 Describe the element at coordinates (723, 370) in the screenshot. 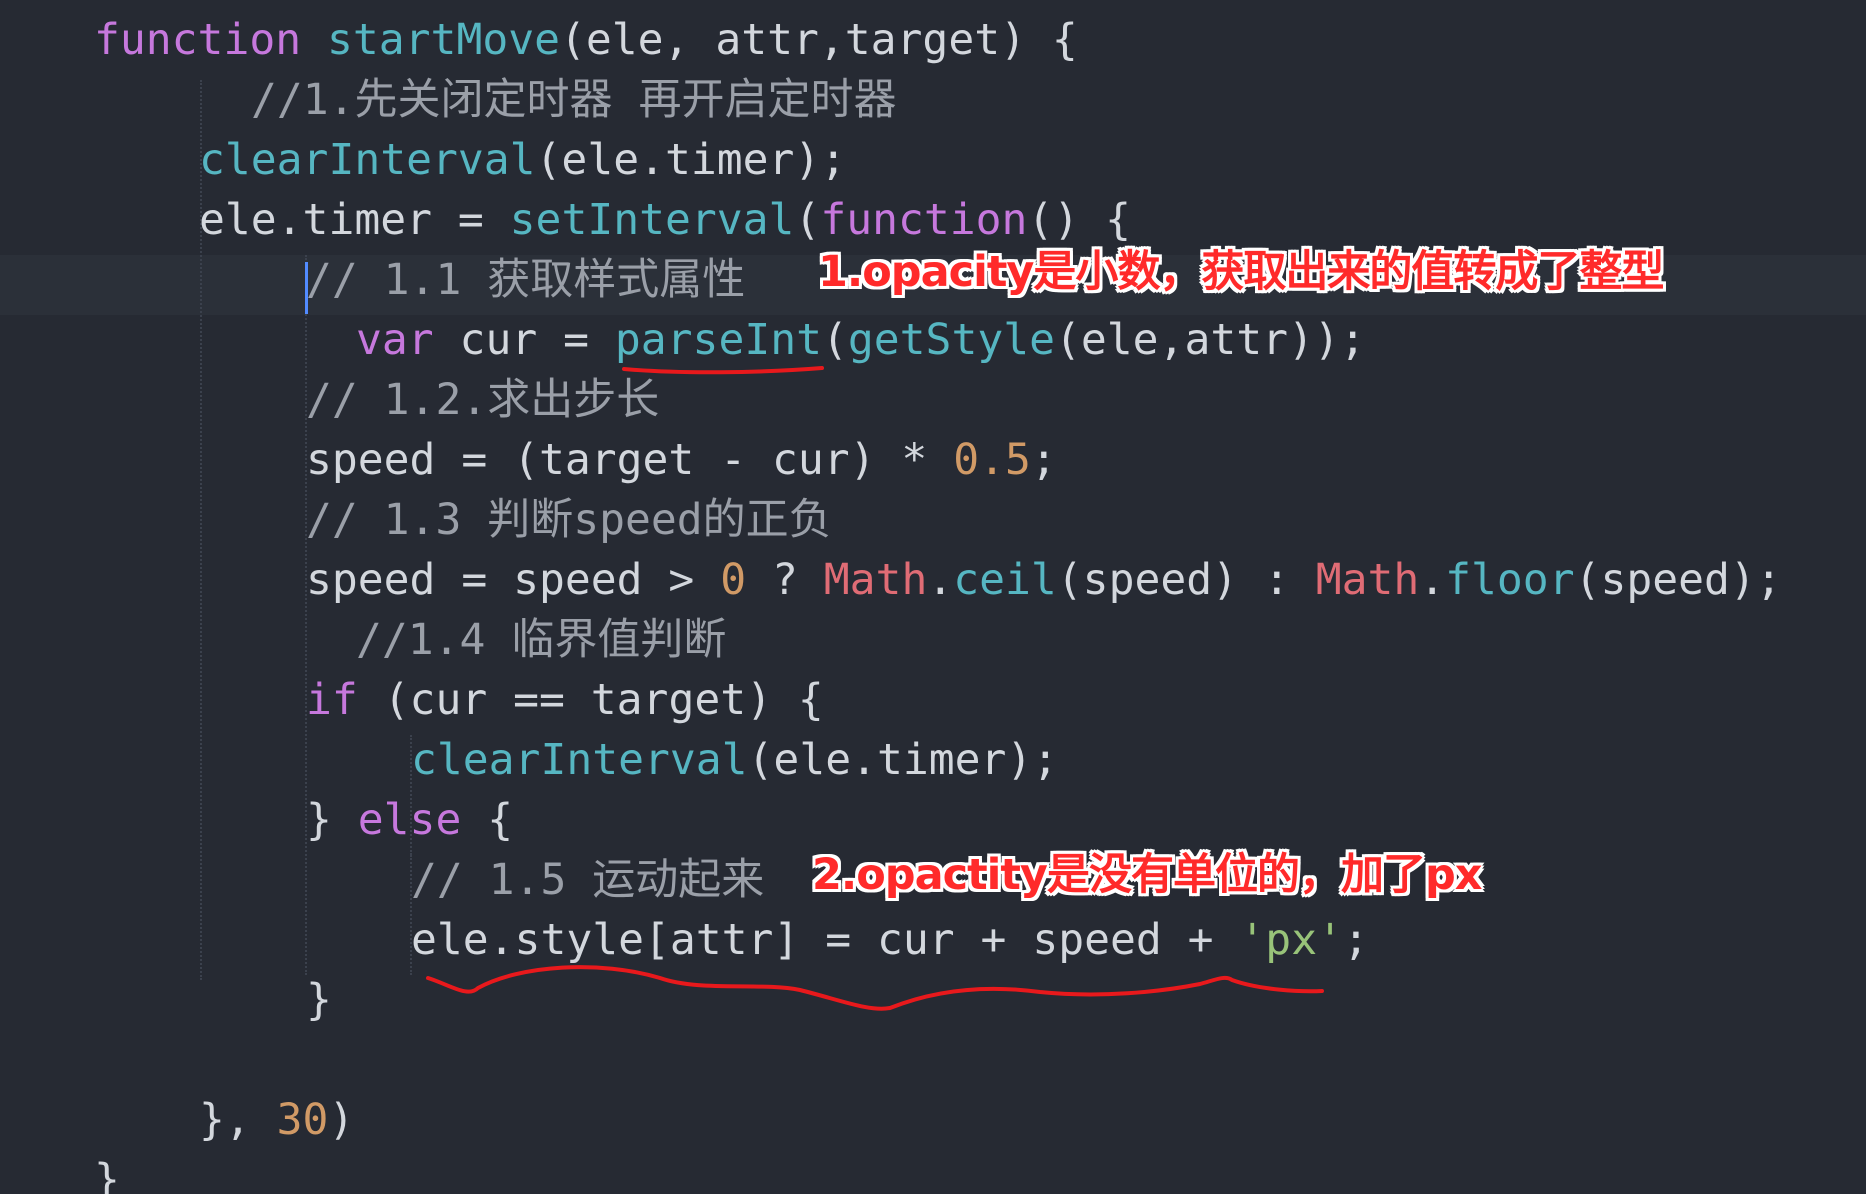

I see `underline-mark-parseint` at that location.